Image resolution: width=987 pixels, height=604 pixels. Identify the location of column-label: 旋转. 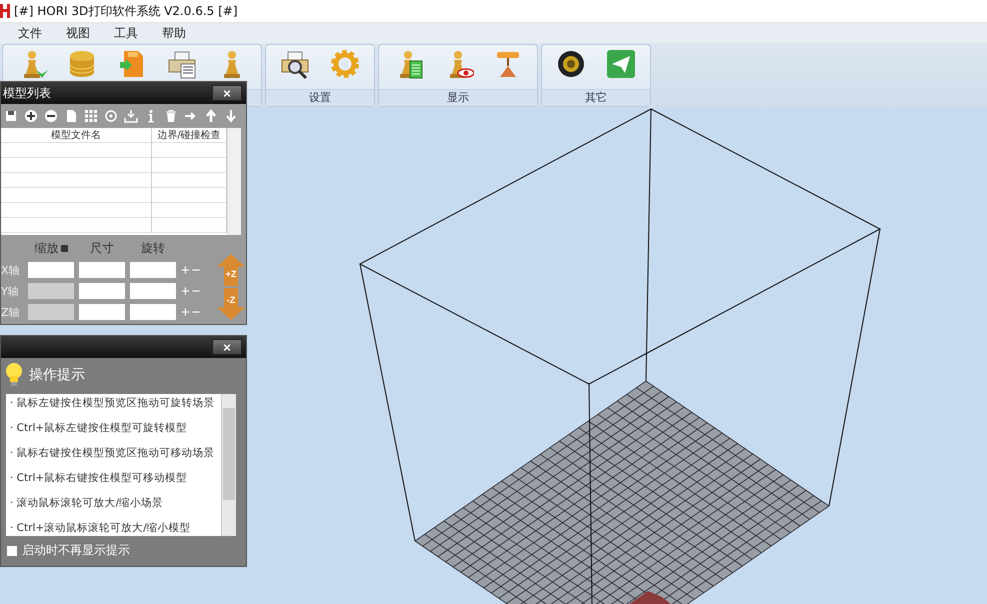
(153, 248).